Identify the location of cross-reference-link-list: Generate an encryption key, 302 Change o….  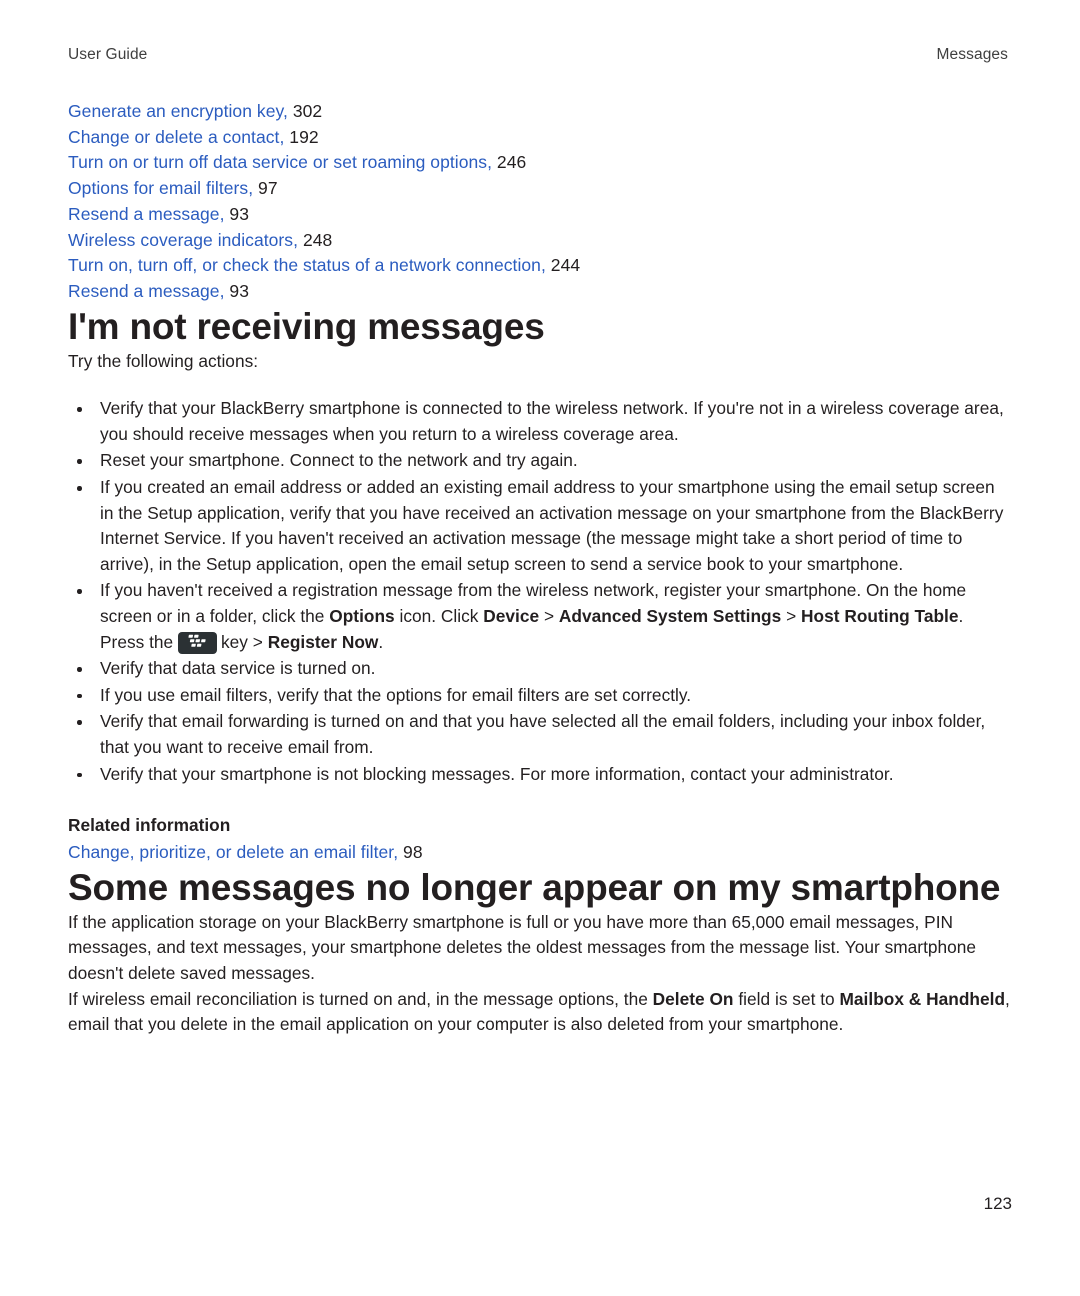
(540, 202).